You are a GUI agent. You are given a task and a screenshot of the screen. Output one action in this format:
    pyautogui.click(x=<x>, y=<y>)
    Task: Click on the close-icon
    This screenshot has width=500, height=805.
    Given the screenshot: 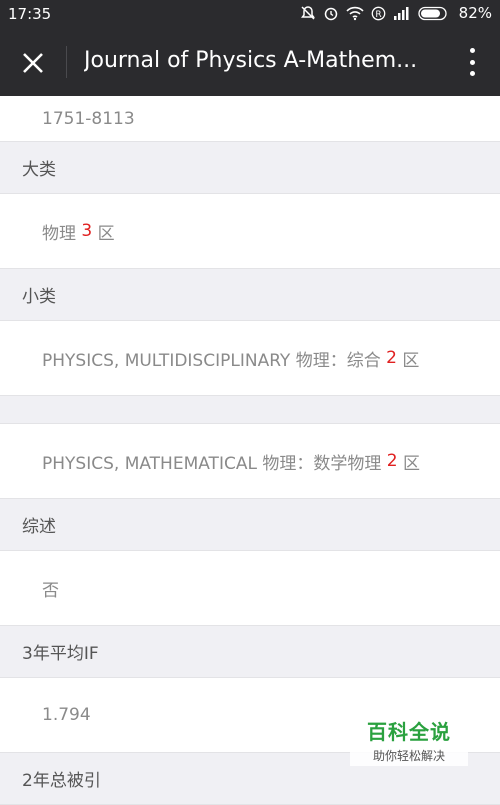 What is the action you would take?
    pyautogui.click(x=33, y=63)
    